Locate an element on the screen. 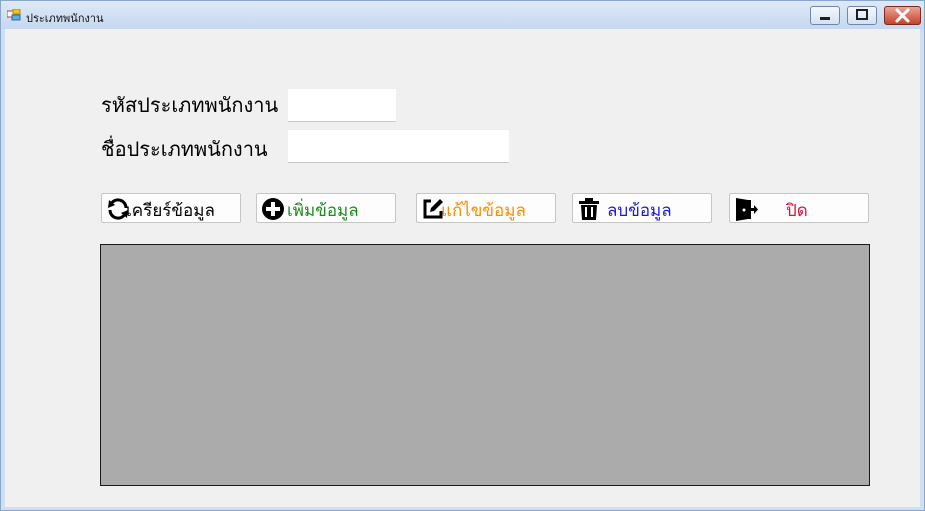 This screenshot has width=925, height=511. title-bar: ประเภทพนักงาน is located at coordinates (462, 15).